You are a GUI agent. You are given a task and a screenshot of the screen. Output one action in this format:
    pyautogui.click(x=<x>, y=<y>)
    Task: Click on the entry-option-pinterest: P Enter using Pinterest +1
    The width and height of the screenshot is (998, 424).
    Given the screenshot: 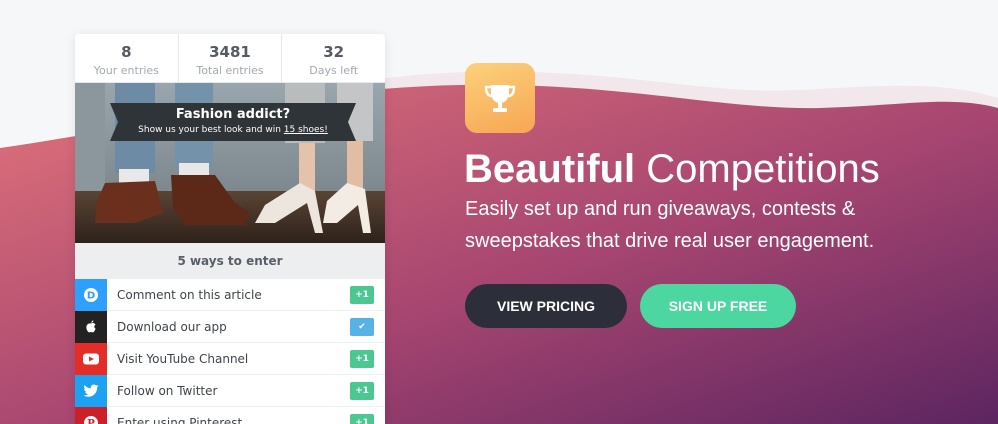 What is the action you would take?
    pyautogui.click(x=230, y=415)
    